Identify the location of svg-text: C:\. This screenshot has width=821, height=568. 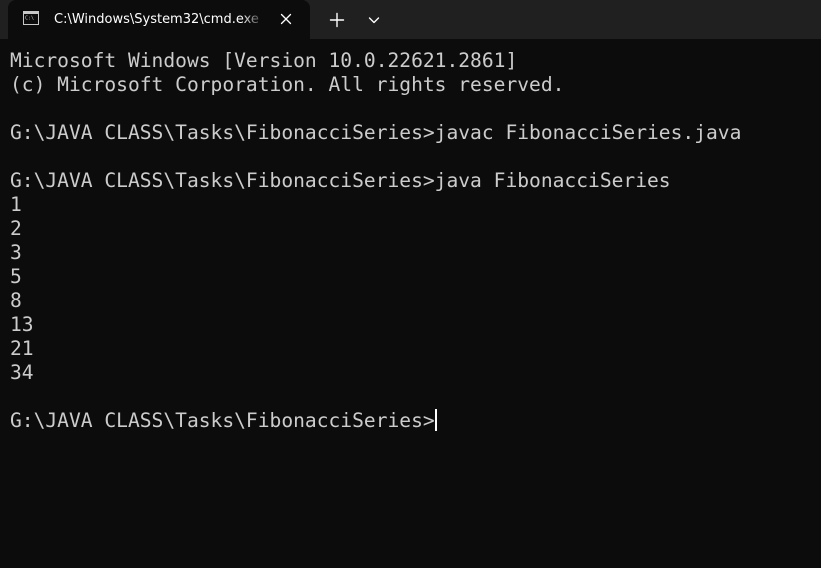
(29, 19).